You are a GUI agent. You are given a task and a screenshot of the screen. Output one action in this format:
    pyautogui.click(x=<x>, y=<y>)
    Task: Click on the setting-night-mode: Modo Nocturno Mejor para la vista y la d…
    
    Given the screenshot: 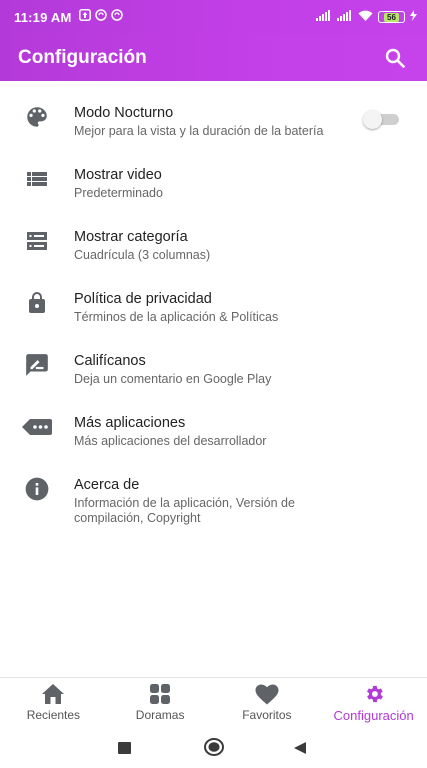 What is the action you would take?
    pyautogui.click(x=213, y=121)
    